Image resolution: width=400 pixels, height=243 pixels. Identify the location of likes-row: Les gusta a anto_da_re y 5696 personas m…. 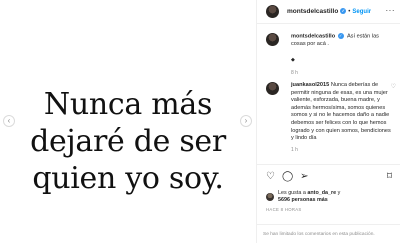
(329, 197).